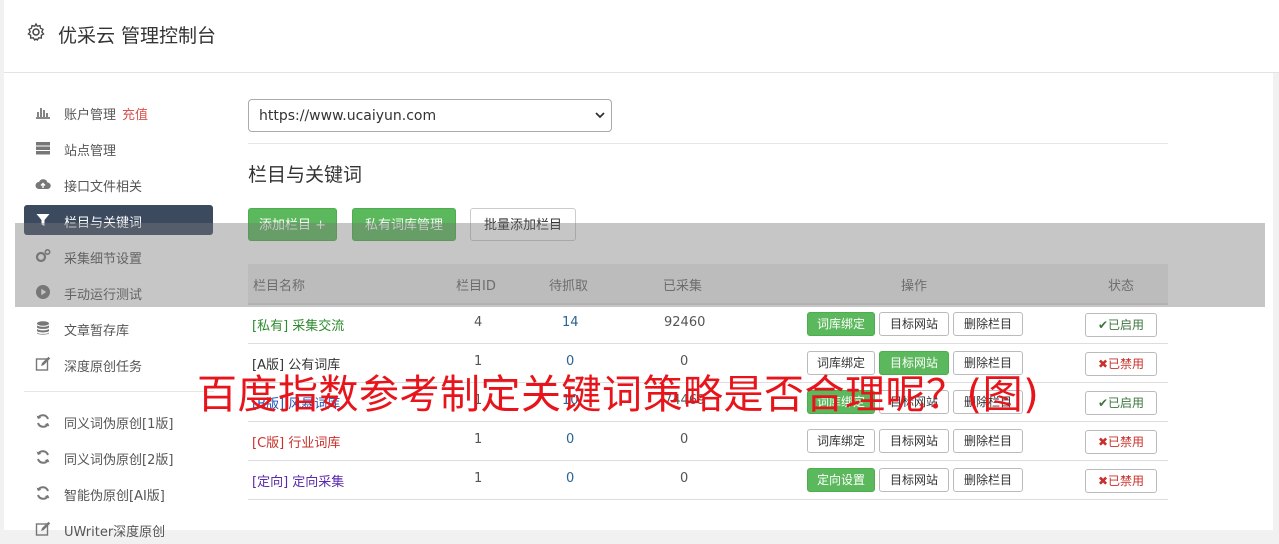  What do you see at coordinates (708, 324) in the screenshot?
I see `table-row: [私有] 采集交流 4 14 92460 词库绑定 目标网站 删除栏目 ✔已启用` at bounding box center [708, 324].